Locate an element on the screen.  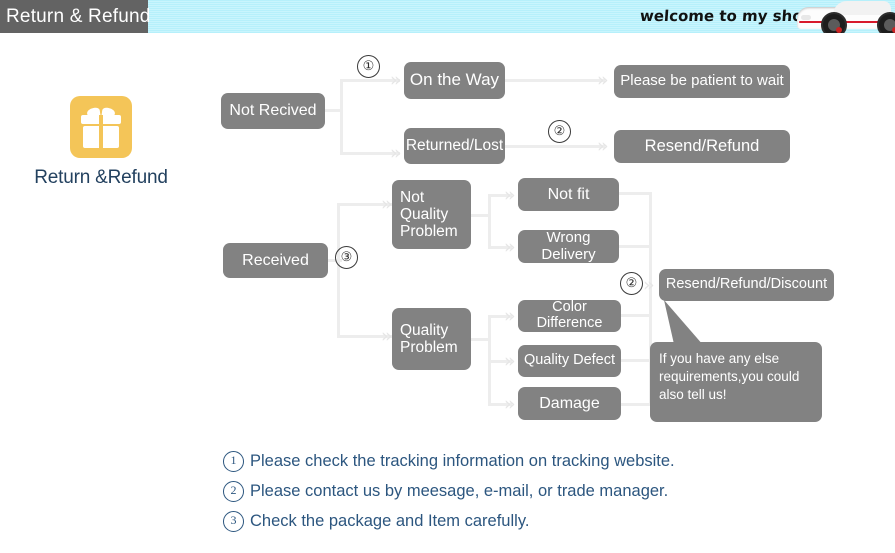
return-refund-badge: Return &Refund is located at coordinates (101, 151).